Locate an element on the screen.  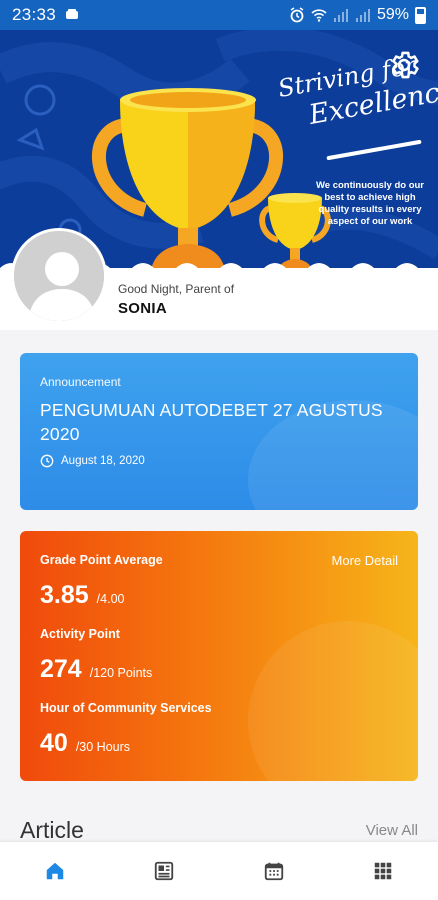
clock-icon is located at coordinates (47, 461).